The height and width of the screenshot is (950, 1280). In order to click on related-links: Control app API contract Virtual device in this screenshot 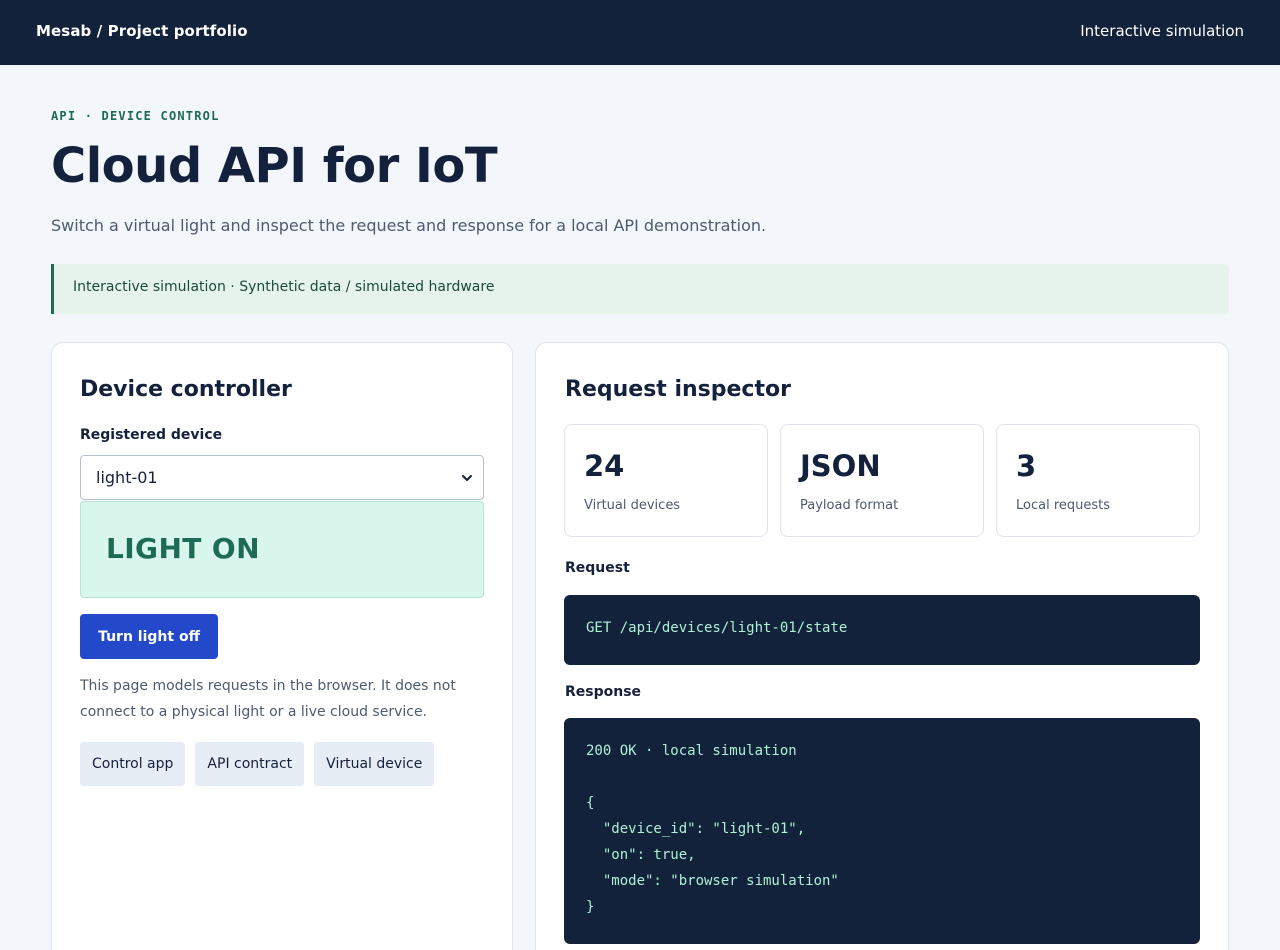, I will do `click(257, 764)`.